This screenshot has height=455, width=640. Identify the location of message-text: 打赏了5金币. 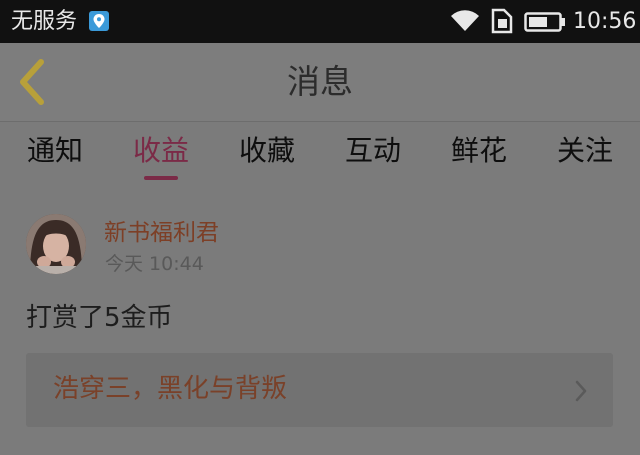
(99, 318).